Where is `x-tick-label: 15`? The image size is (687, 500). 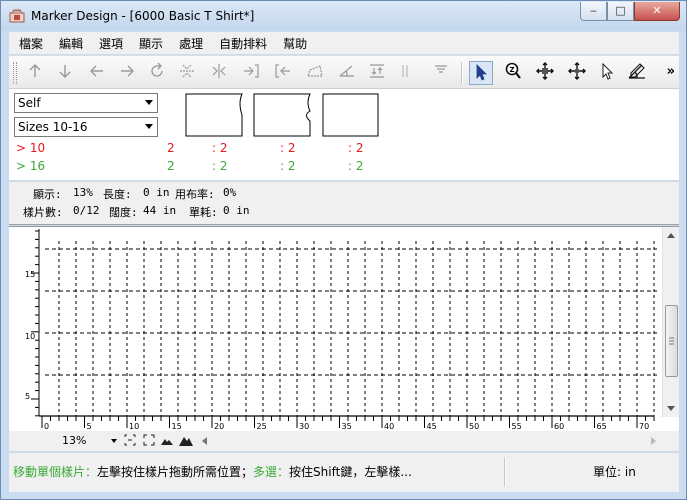
x-tick-label: 15 is located at coordinates (177, 426).